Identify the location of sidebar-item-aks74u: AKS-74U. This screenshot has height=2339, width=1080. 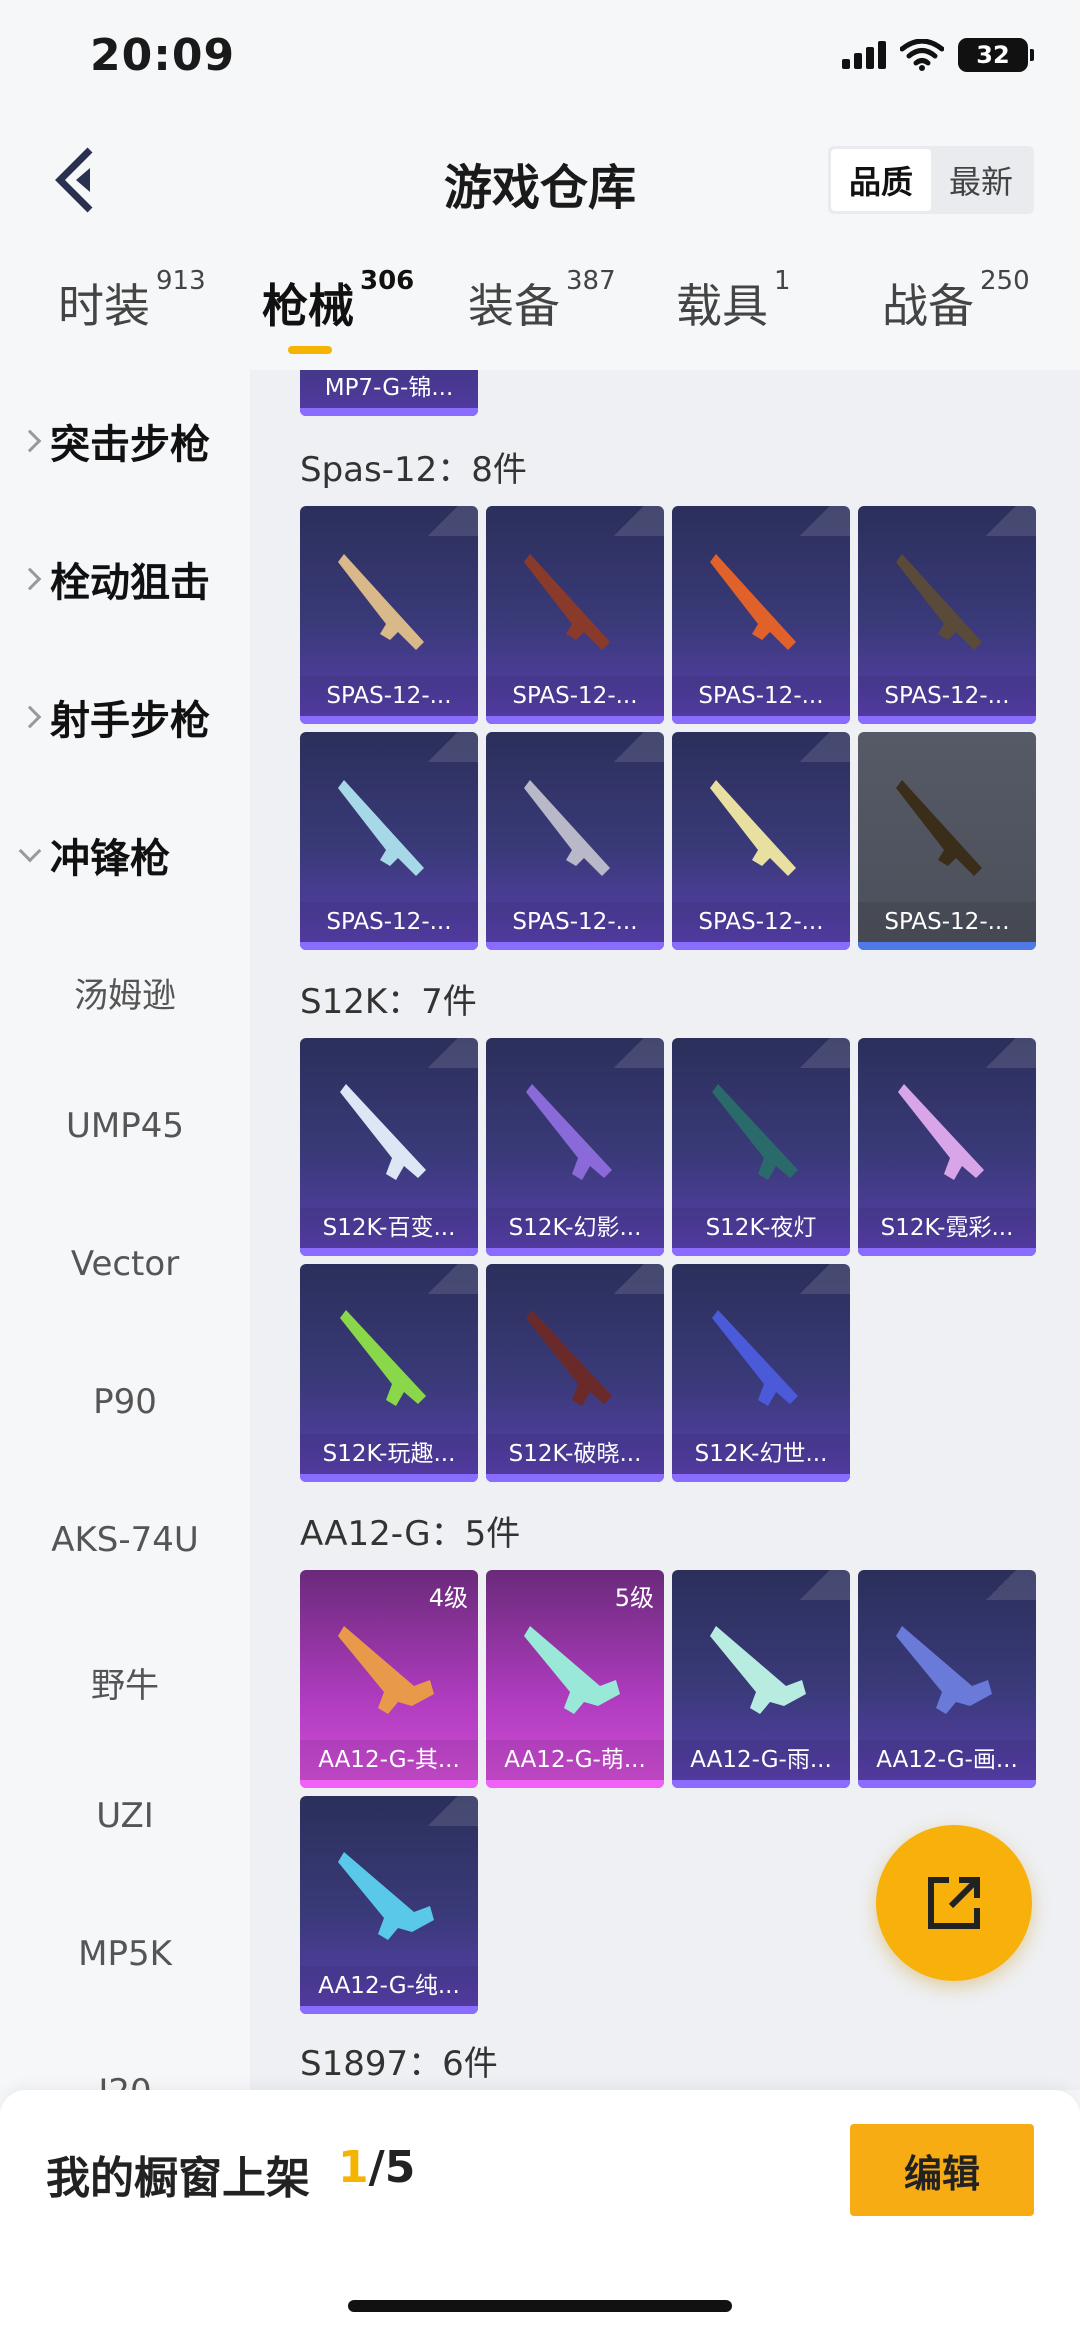
(125, 1540).